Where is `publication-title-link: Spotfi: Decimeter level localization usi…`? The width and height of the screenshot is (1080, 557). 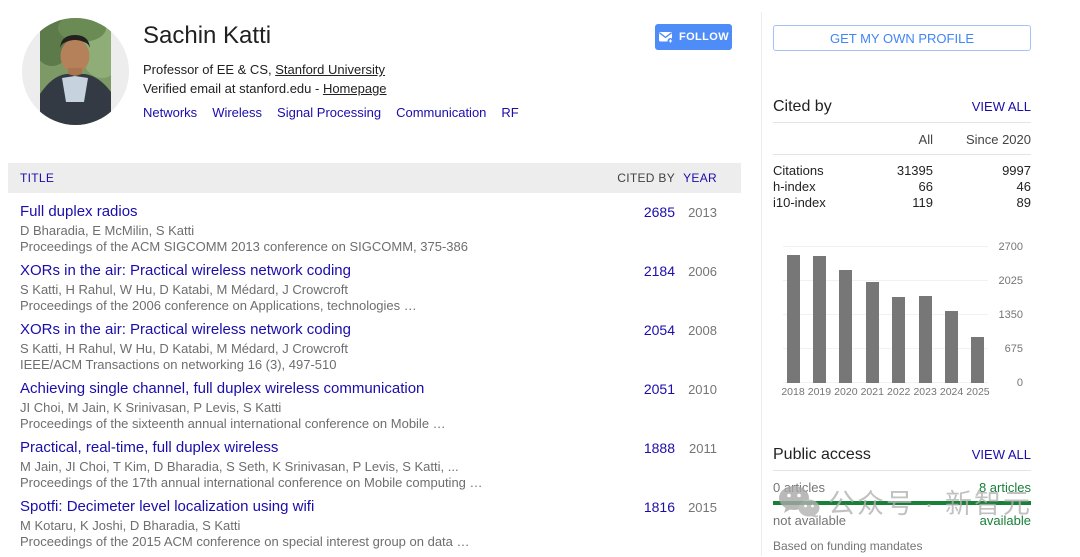 publication-title-link: Spotfi: Decimeter level localization usi… is located at coordinates (287, 506).